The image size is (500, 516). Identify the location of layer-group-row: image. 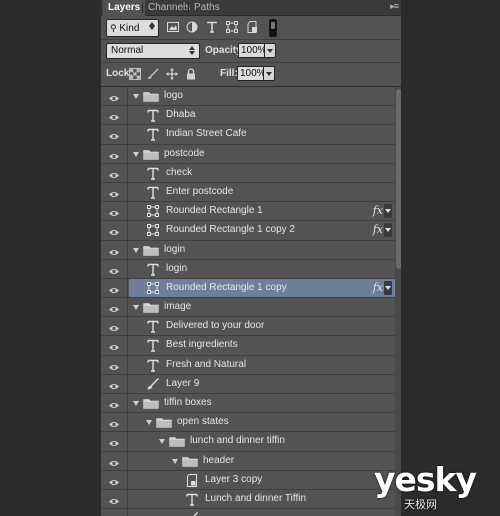
(248, 308).